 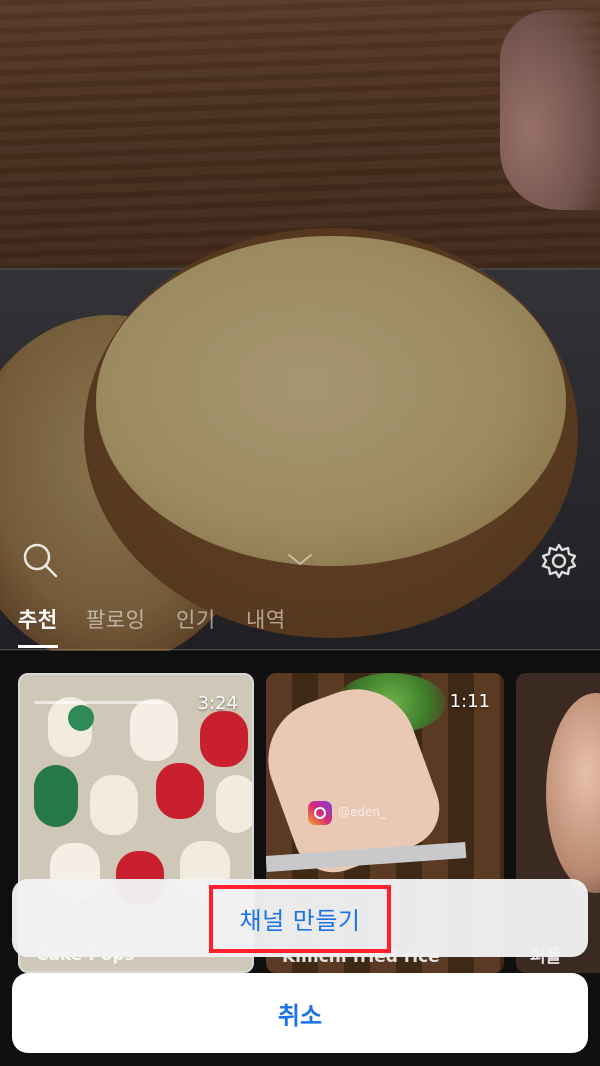 What do you see at coordinates (300, 1013) in the screenshot?
I see `cancel-button: 취소` at bounding box center [300, 1013].